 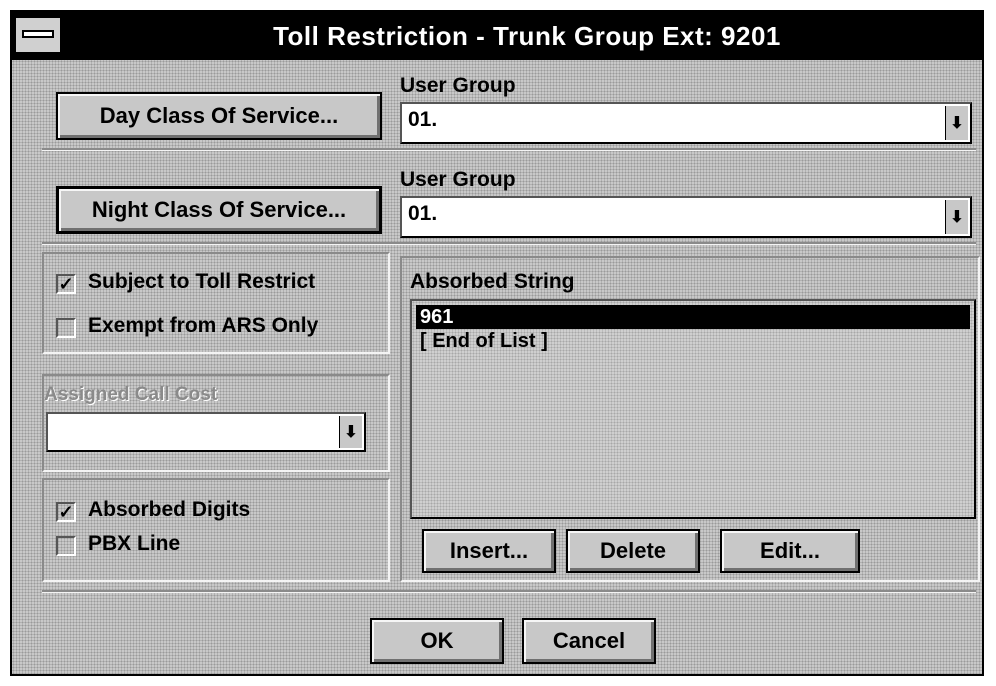 I want to click on ok-button: OK, so click(x=437, y=641).